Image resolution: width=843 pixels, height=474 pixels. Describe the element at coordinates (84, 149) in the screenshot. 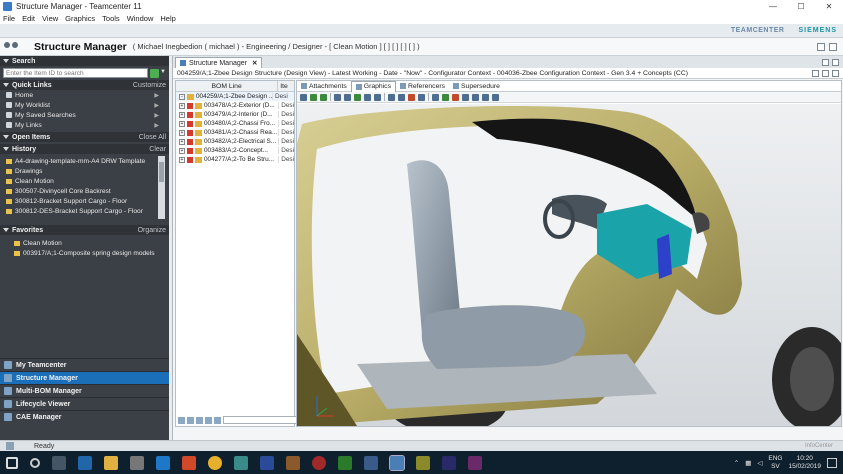

I see `history-header: History Clear` at that location.